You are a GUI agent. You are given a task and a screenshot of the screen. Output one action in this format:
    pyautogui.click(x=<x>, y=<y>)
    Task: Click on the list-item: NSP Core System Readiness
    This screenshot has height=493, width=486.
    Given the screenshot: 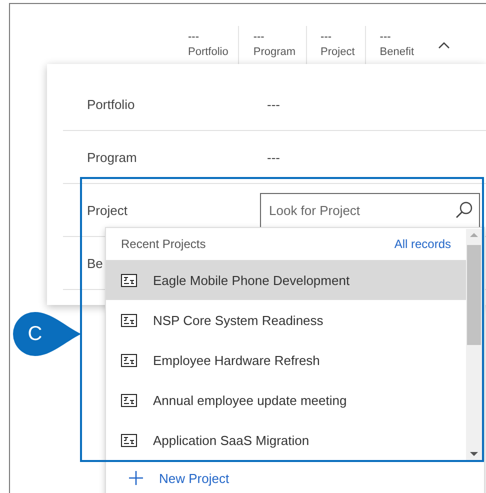 What is the action you would take?
    pyautogui.click(x=286, y=320)
    